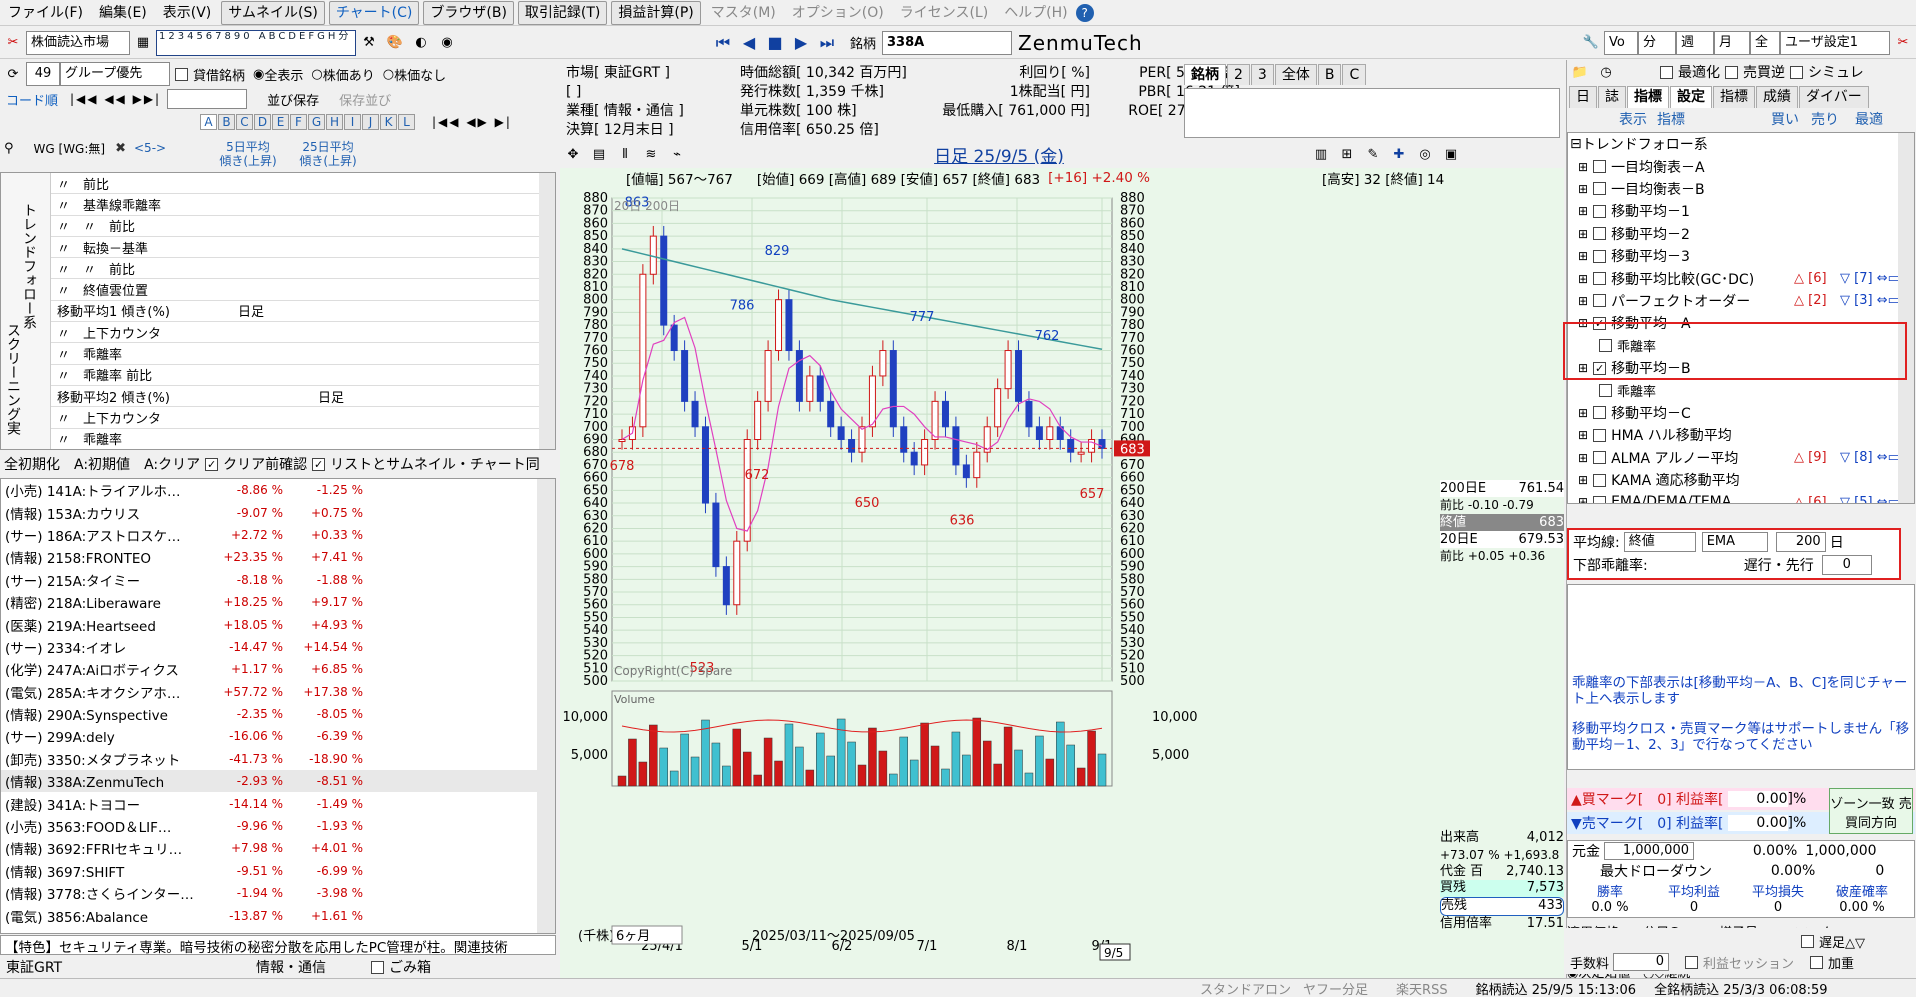 Image resolution: width=1916 pixels, height=997 pixels. I want to click on user-setting-select: ユーザ設定1, so click(1835, 42).